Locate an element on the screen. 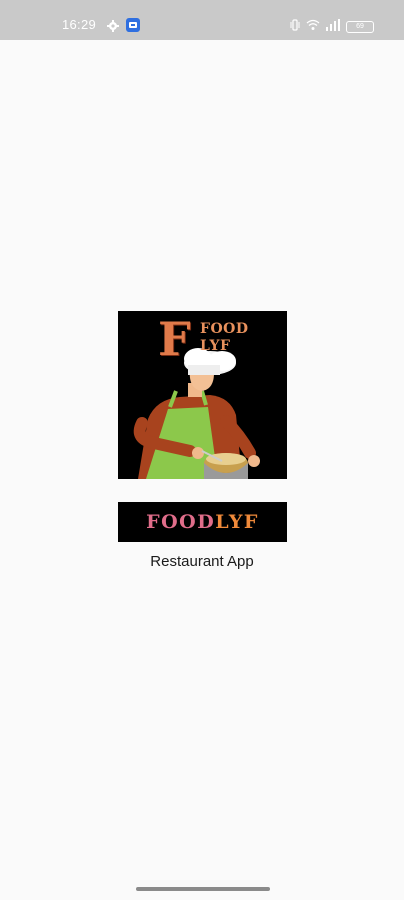 The image size is (404, 900). app-subtitle: Restaurant App is located at coordinates (202, 561).